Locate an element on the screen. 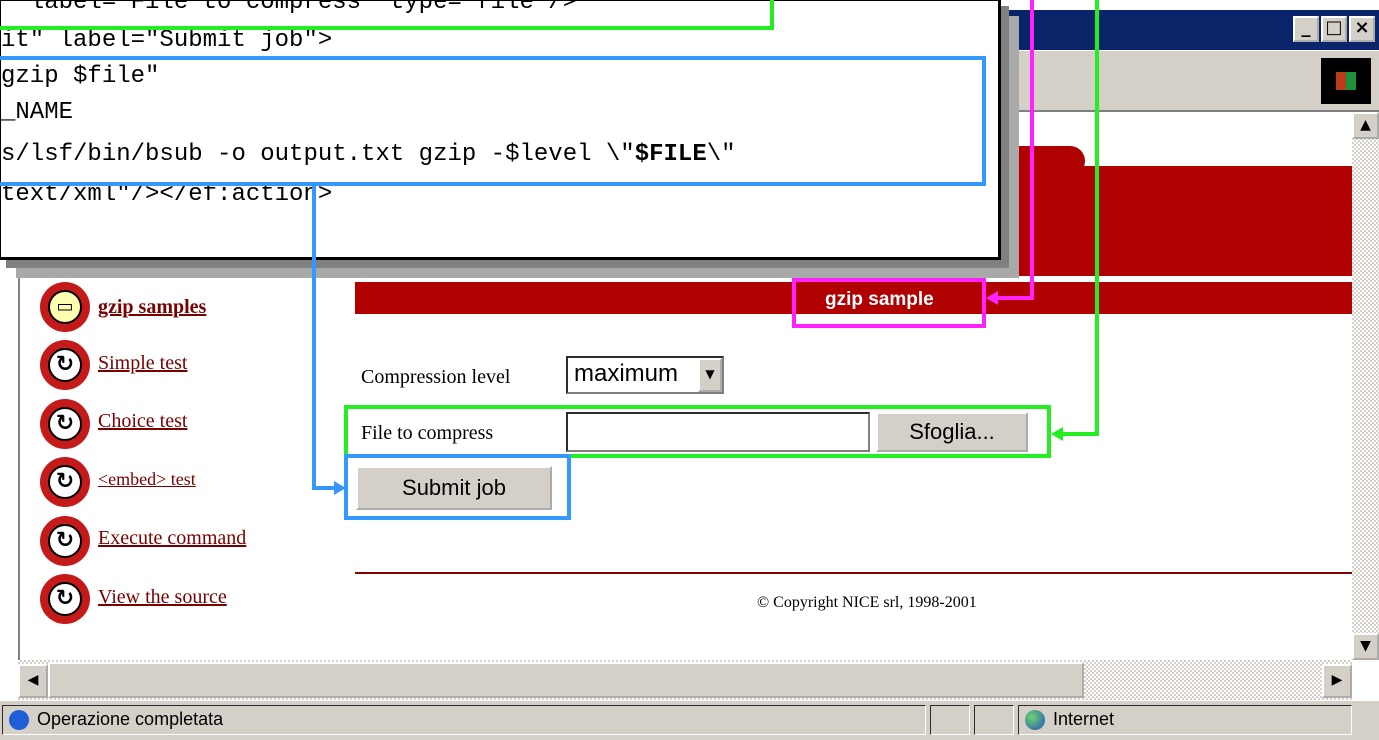 This screenshot has width=1379, height=740. footer-divider is located at coordinates (853, 573).